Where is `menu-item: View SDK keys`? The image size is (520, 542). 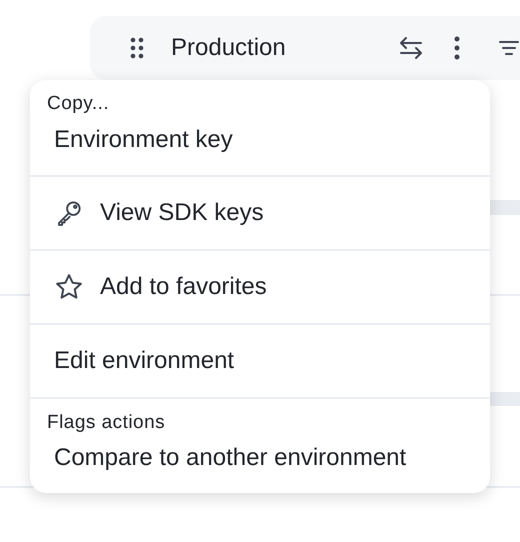 menu-item: View SDK keys is located at coordinates (272, 213).